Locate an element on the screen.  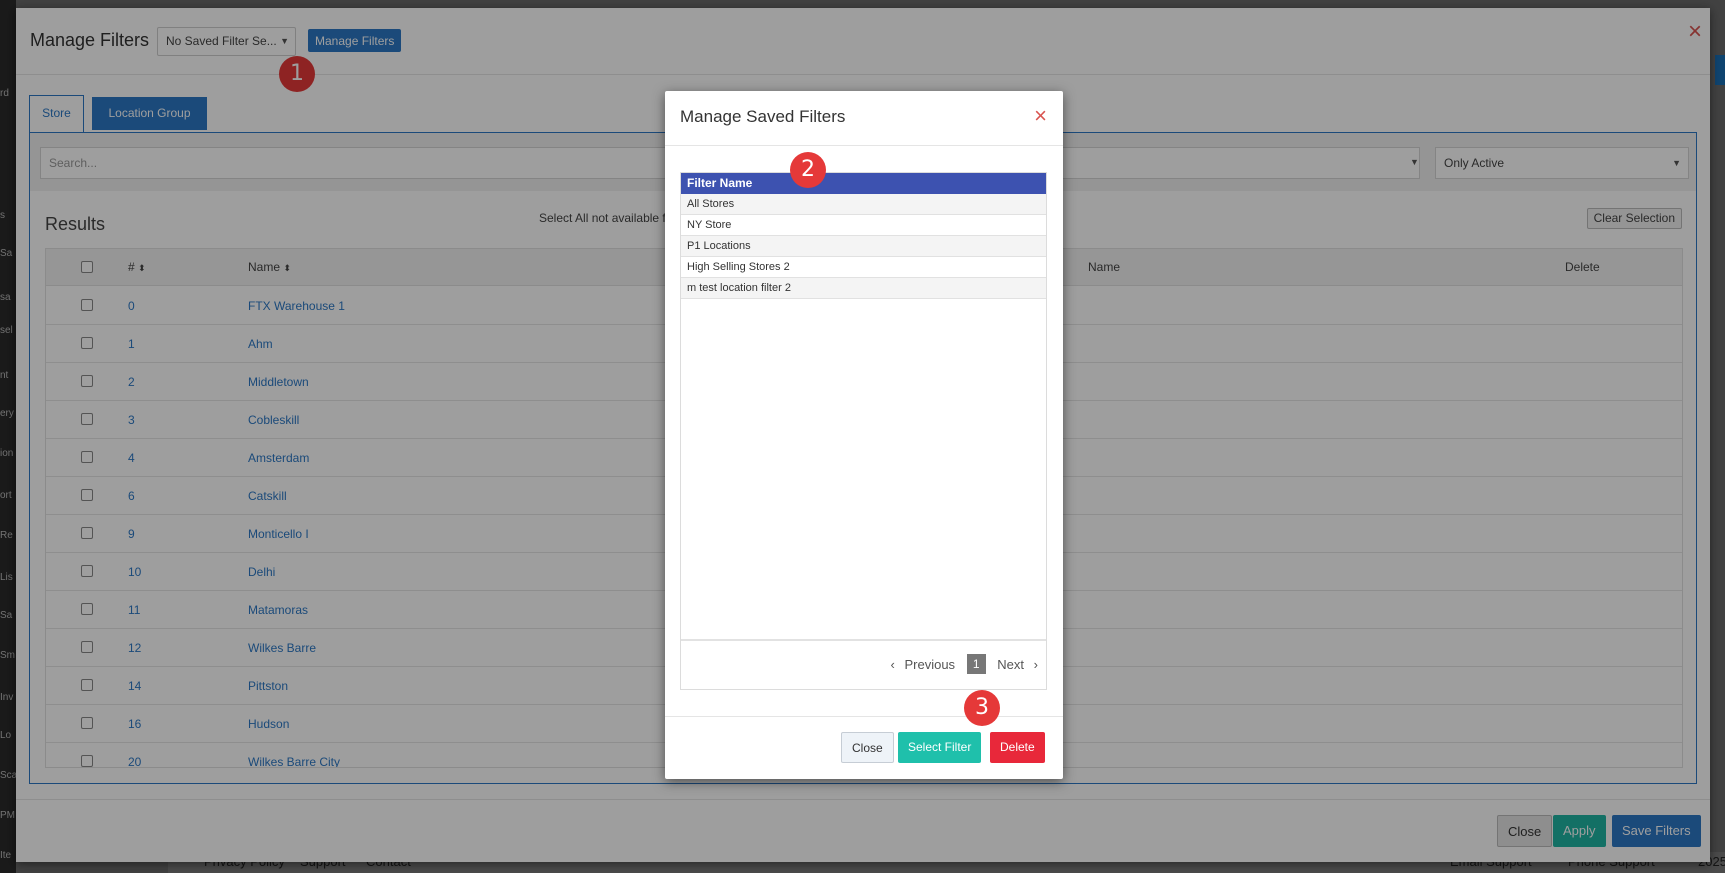
list-header: Filter Name is located at coordinates (863, 183).